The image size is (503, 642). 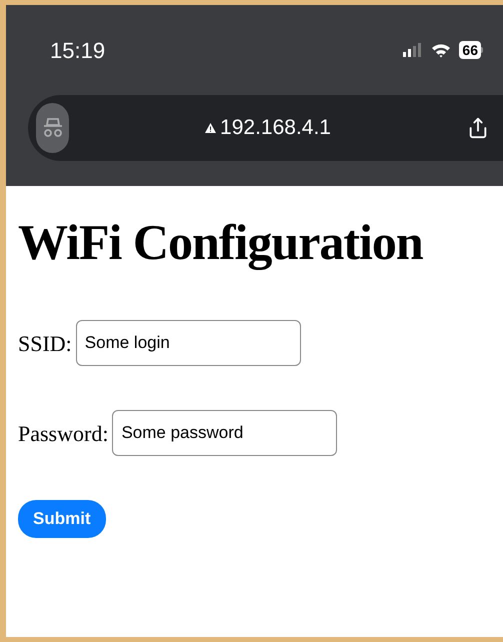 What do you see at coordinates (78, 50) in the screenshot?
I see `status-time: 15:19` at bounding box center [78, 50].